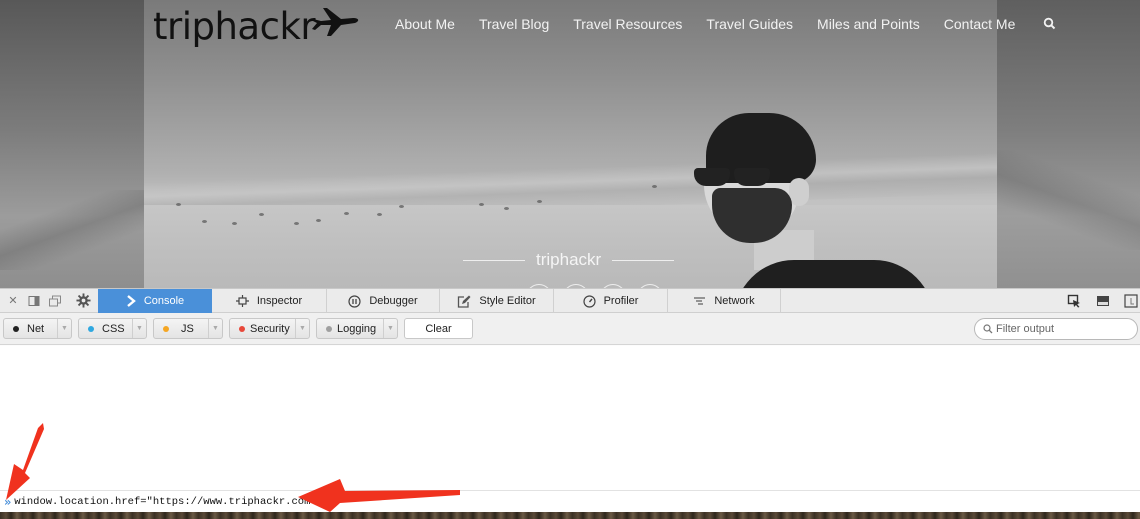 The image size is (1140, 519). Describe the element at coordinates (164, 301) in the screenshot. I see `tab-label: Console` at that location.